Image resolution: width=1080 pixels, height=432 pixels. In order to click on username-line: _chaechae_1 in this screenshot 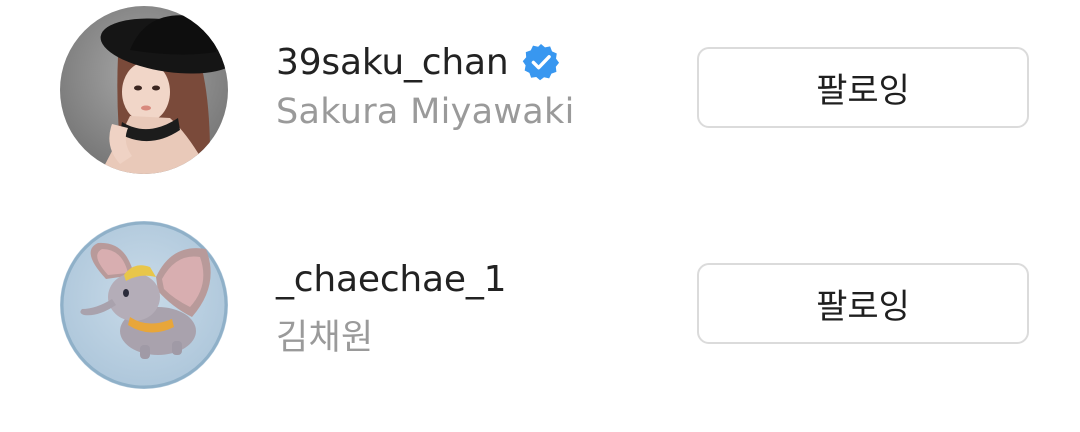, I will do `click(476, 279)`.